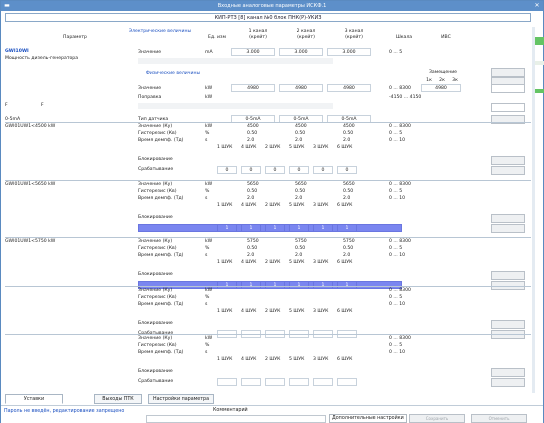  Describe the element at coordinates (533, 210) in the screenshot. I see `vertical-scrollbar` at that location.